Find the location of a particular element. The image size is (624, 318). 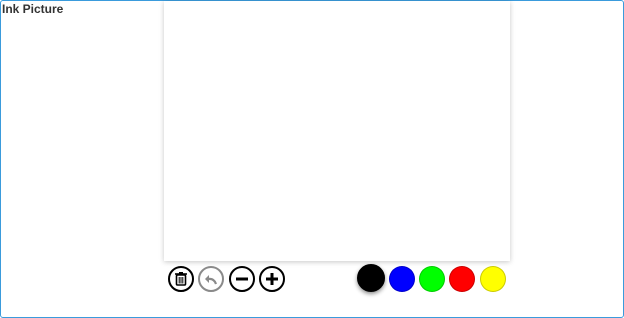

trash-icon is located at coordinates (181, 279).